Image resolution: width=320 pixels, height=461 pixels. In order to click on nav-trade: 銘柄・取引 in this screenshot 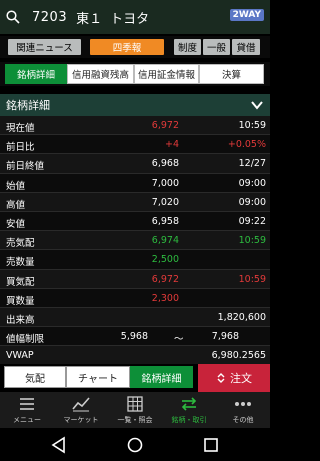, I will do `click(189, 410)`.